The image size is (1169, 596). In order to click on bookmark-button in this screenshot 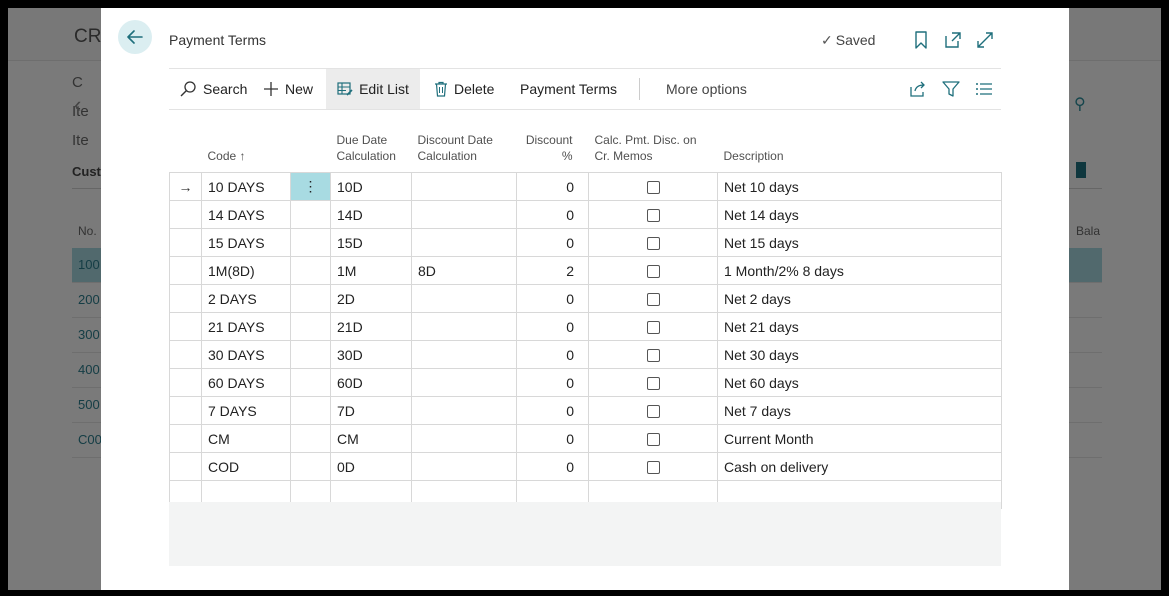, I will do `click(921, 40)`.